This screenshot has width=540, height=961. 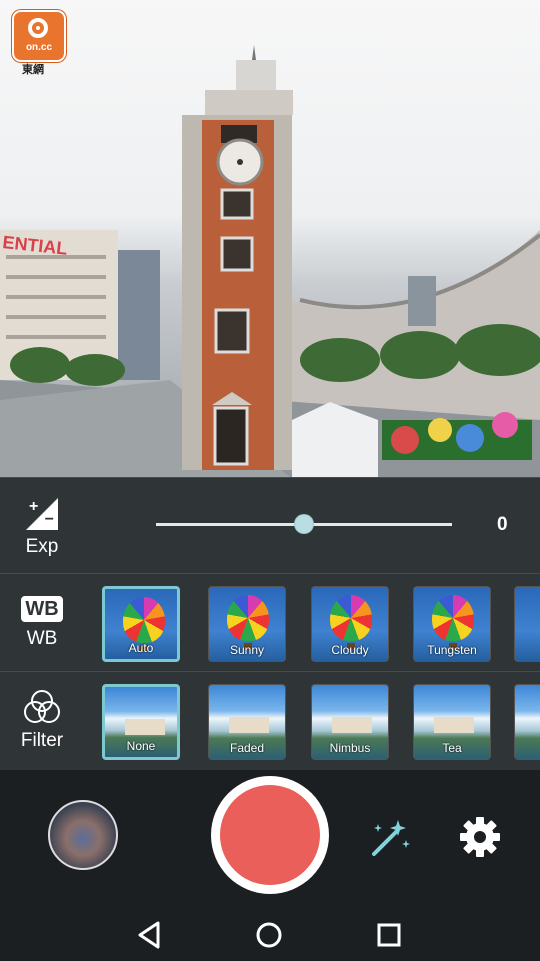 I want to click on wb-option-label: Auto, so click(x=141, y=648).